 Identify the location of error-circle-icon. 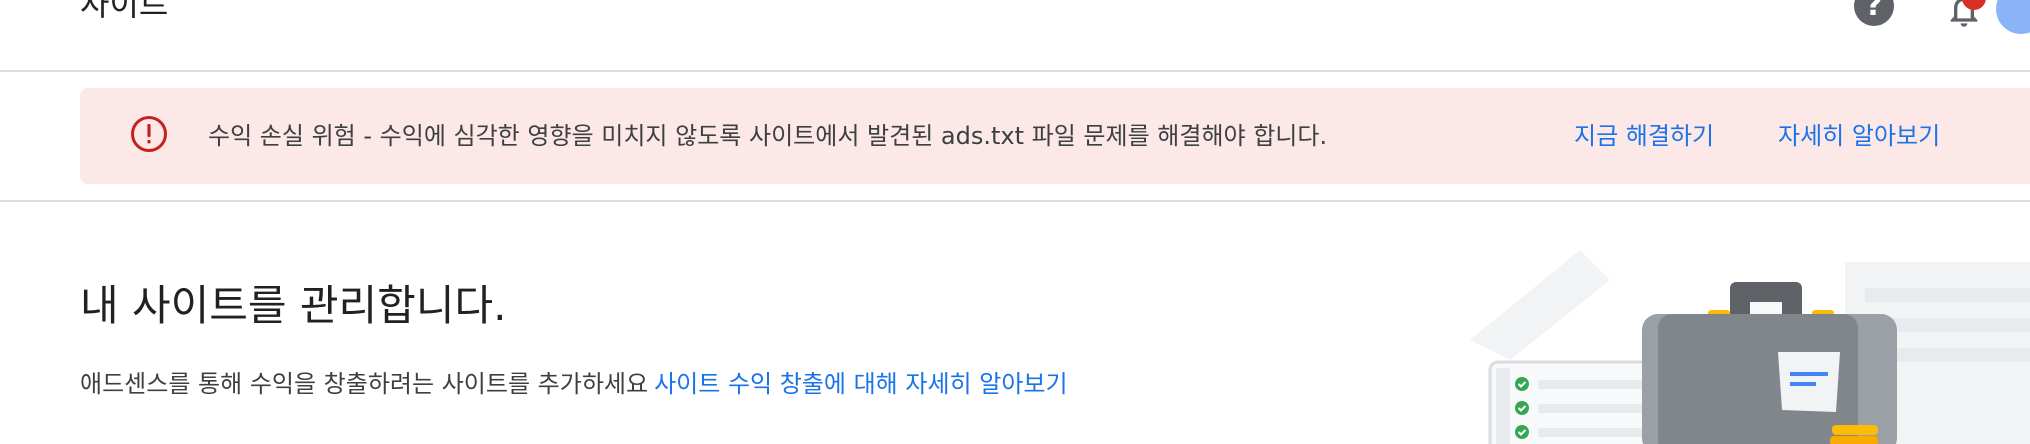
(149, 134).